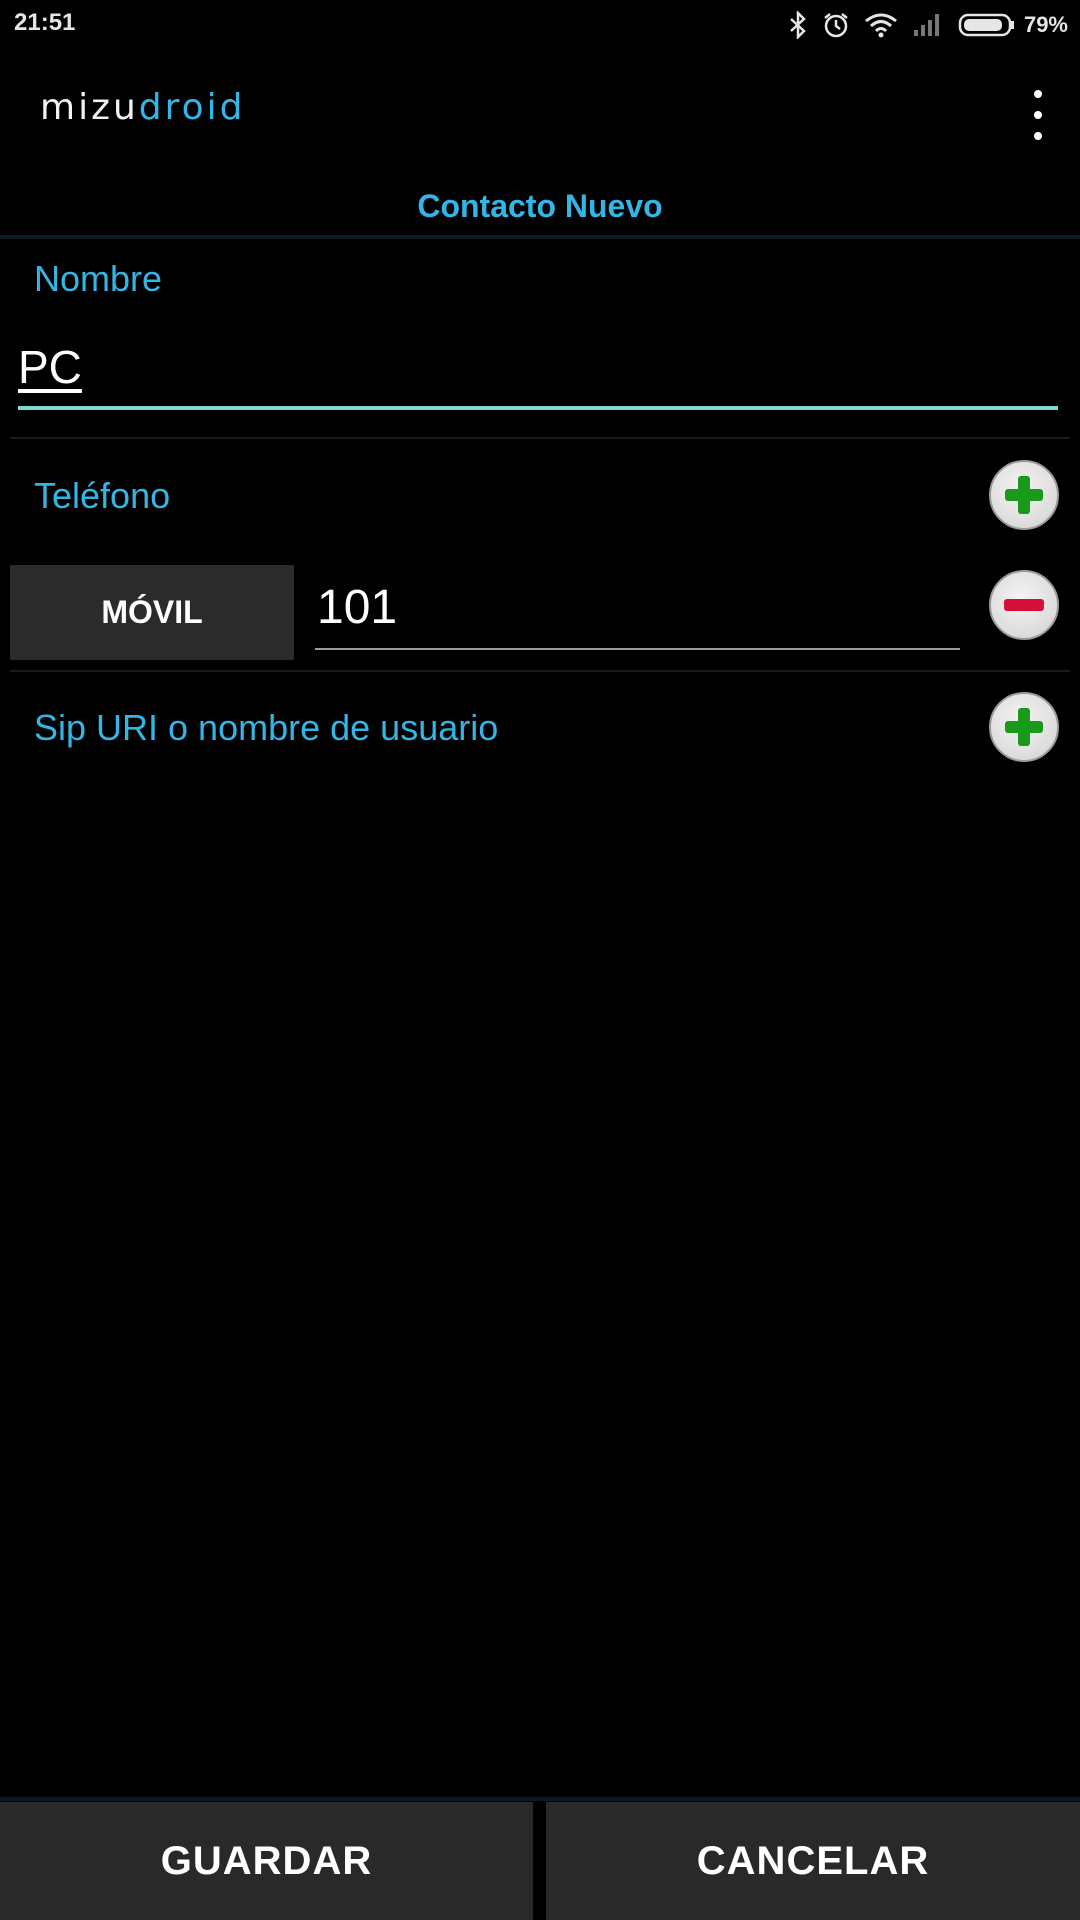 This screenshot has width=1080, height=1920. What do you see at coordinates (266, 1861) in the screenshot?
I see `save-button: GUARDAR` at bounding box center [266, 1861].